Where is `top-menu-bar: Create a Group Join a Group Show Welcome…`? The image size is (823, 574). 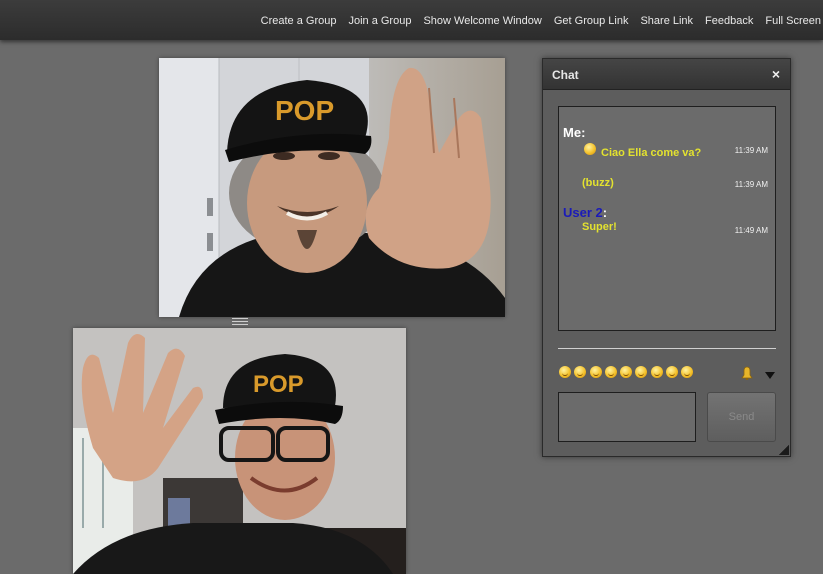 top-menu-bar: Create a Group Join a Group Show Welcome… is located at coordinates (411, 20).